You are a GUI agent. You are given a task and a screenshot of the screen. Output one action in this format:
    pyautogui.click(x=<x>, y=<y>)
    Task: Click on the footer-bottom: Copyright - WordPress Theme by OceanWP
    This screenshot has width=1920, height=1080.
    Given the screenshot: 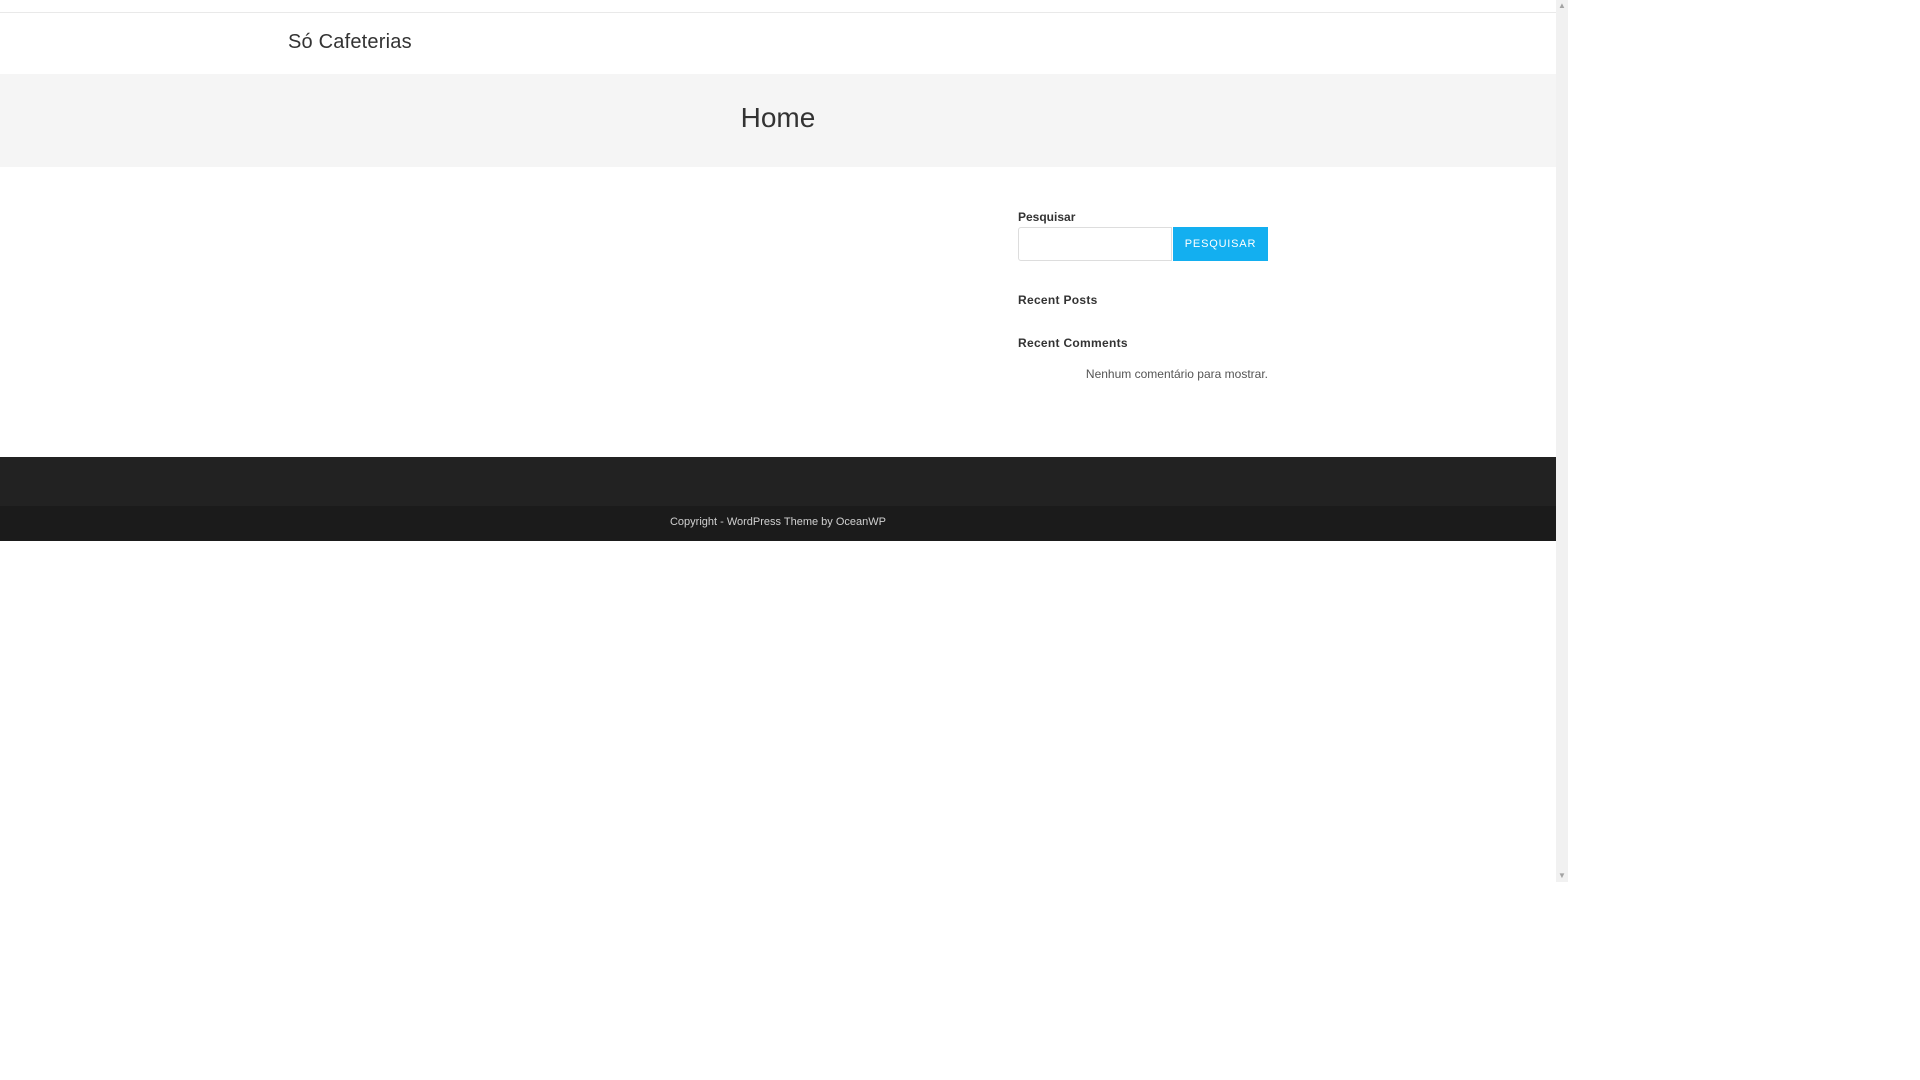 What is the action you would take?
    pyautogui.click(x=778, y=523)
    